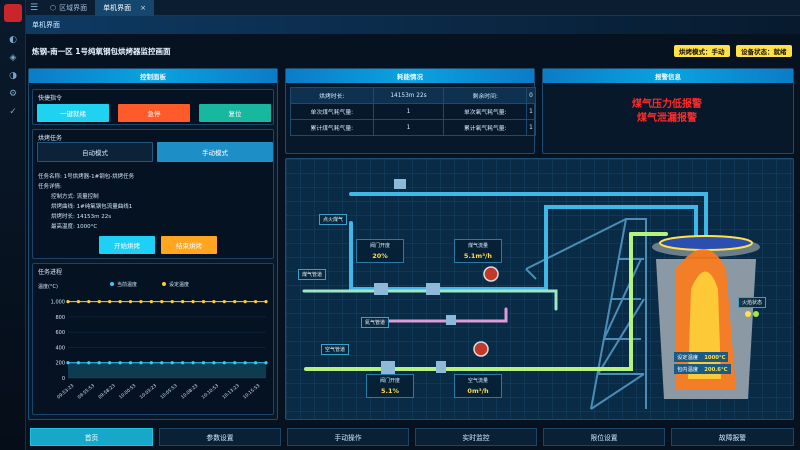  I want to click on nav-manual: 手动操作, so click(348, 437).